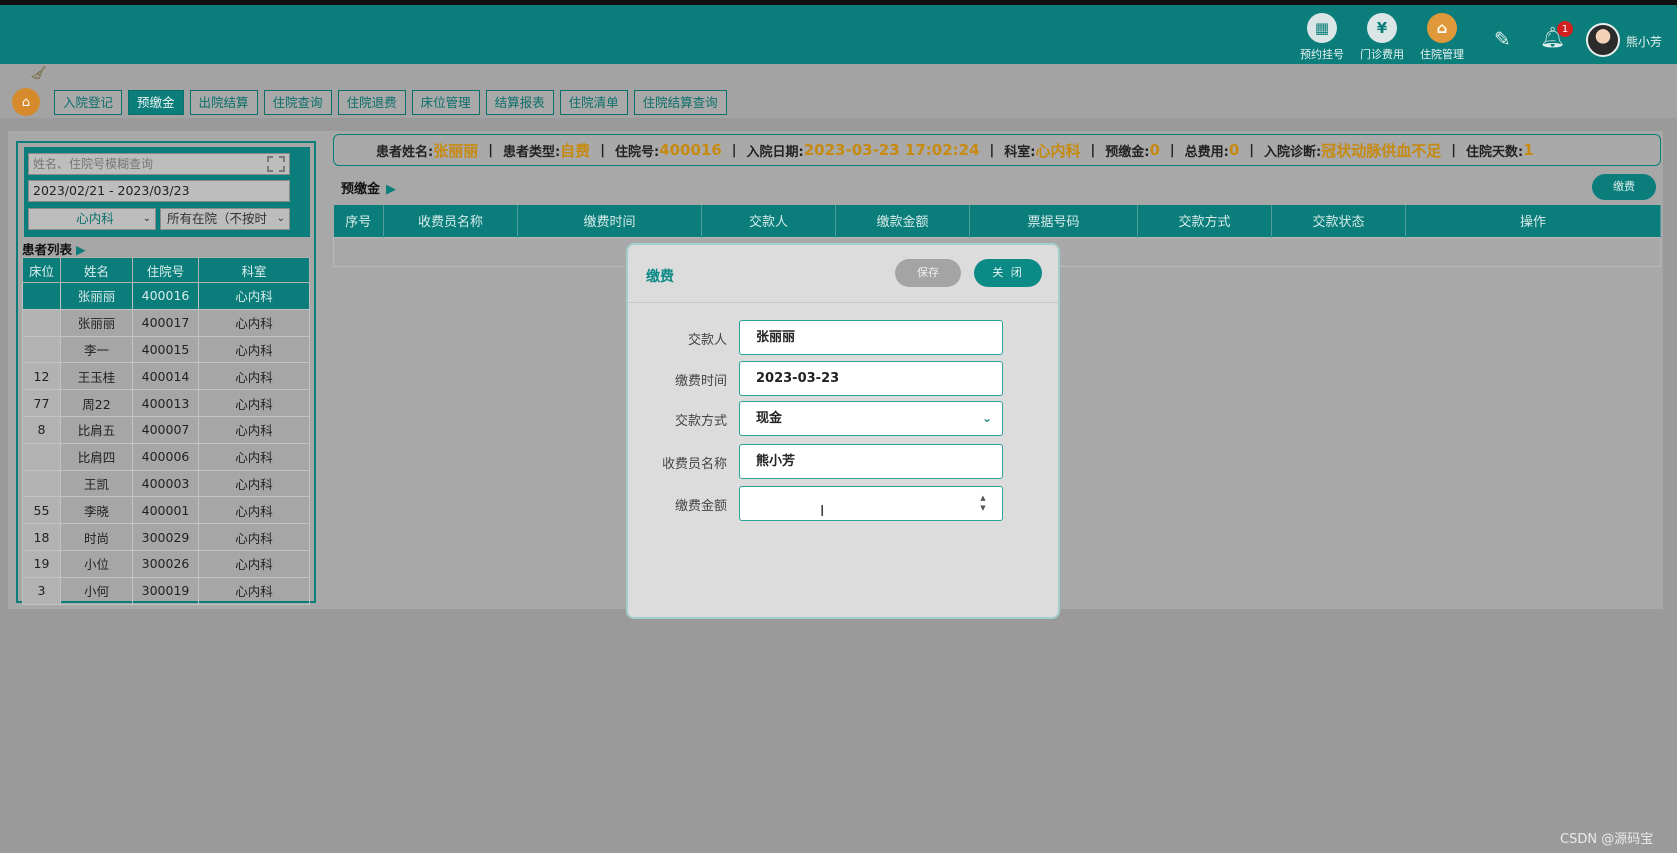  Describe the element at coordinates (368, 187) in the screenshot. I see `deposit-section-title: 预缴金 ▶` at that location.